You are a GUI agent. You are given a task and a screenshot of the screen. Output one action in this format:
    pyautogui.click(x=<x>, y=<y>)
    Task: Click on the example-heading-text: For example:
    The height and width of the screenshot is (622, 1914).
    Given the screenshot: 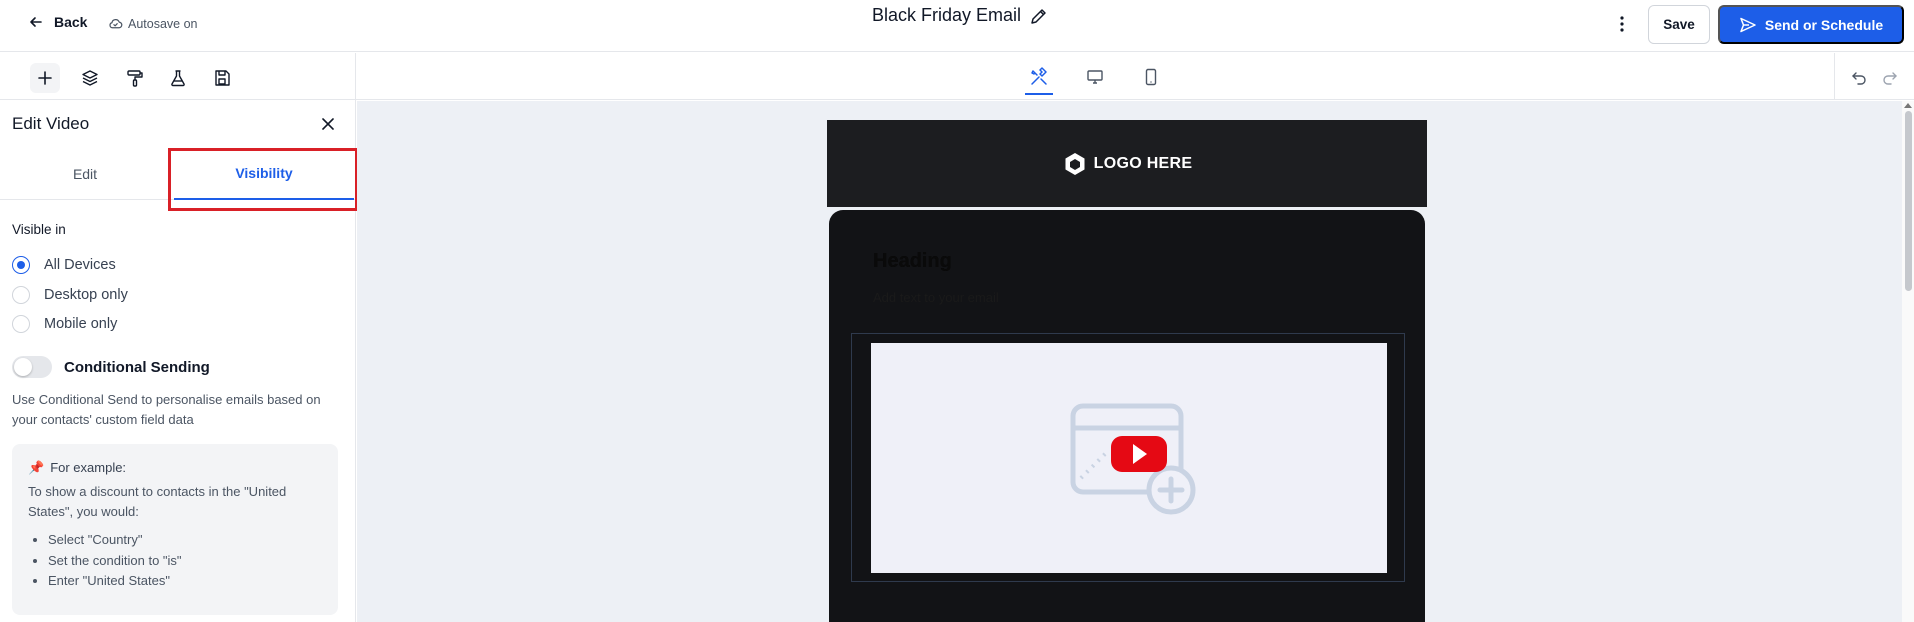 What is the action you would take?
    pyautogui.click(x=88, y=467)
    